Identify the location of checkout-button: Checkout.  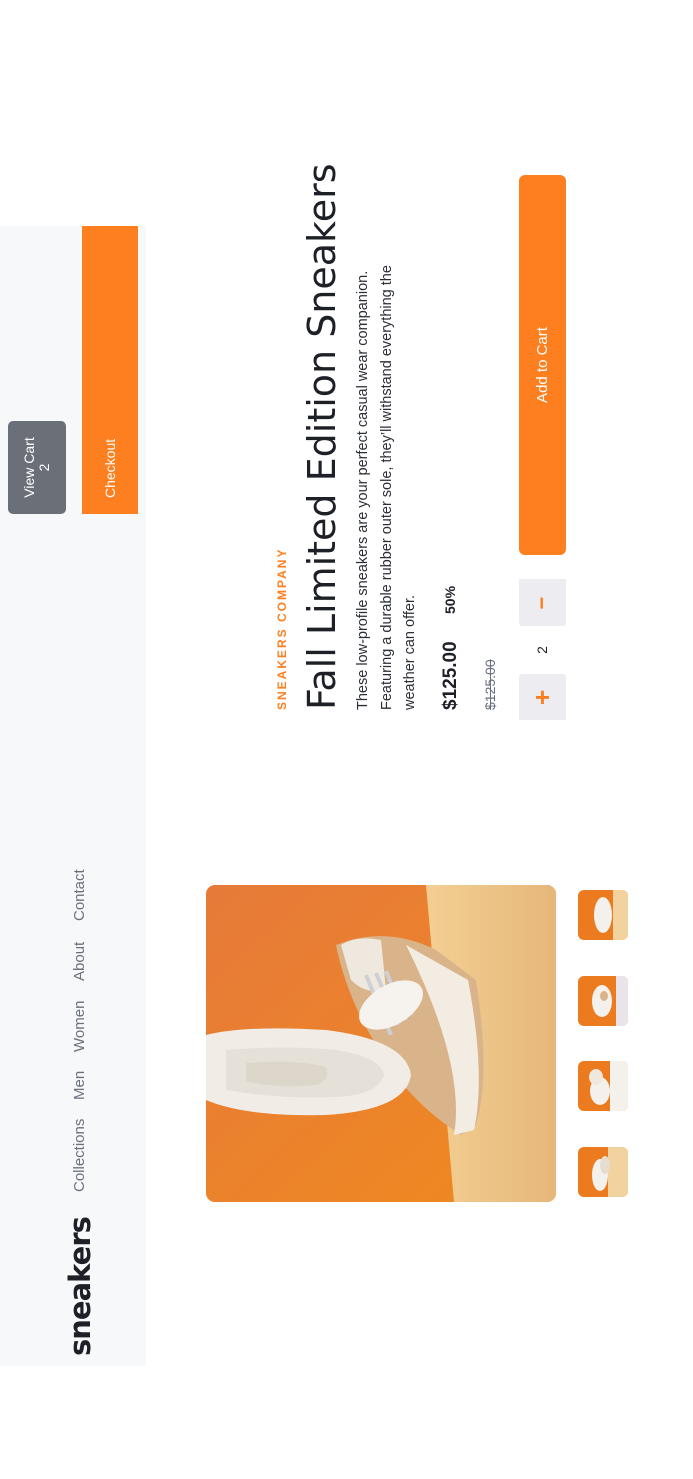
(110, 370).